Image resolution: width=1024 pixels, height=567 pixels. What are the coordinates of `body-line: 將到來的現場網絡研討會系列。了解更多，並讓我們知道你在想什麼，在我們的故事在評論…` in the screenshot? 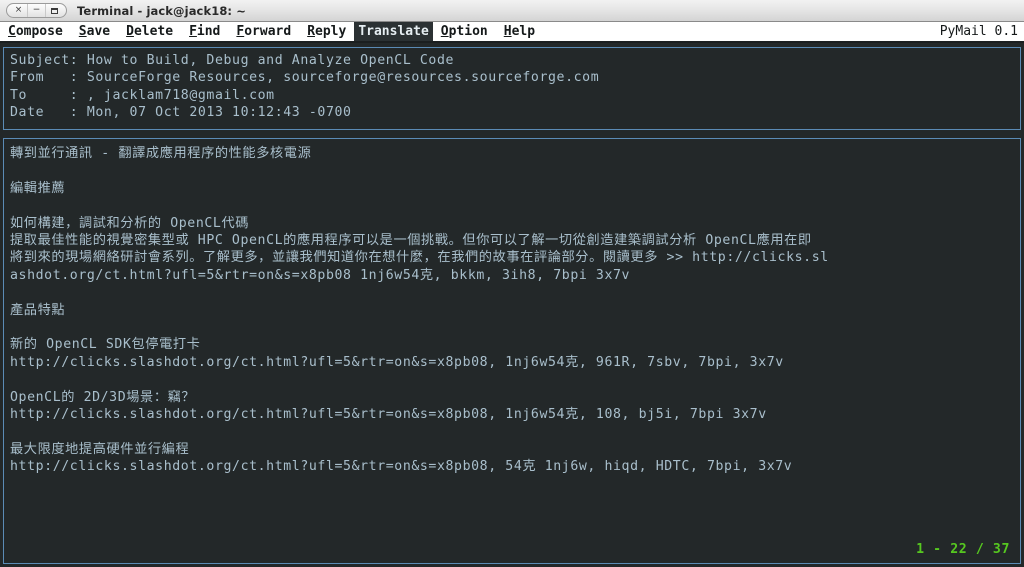 It's located at (419, 258).